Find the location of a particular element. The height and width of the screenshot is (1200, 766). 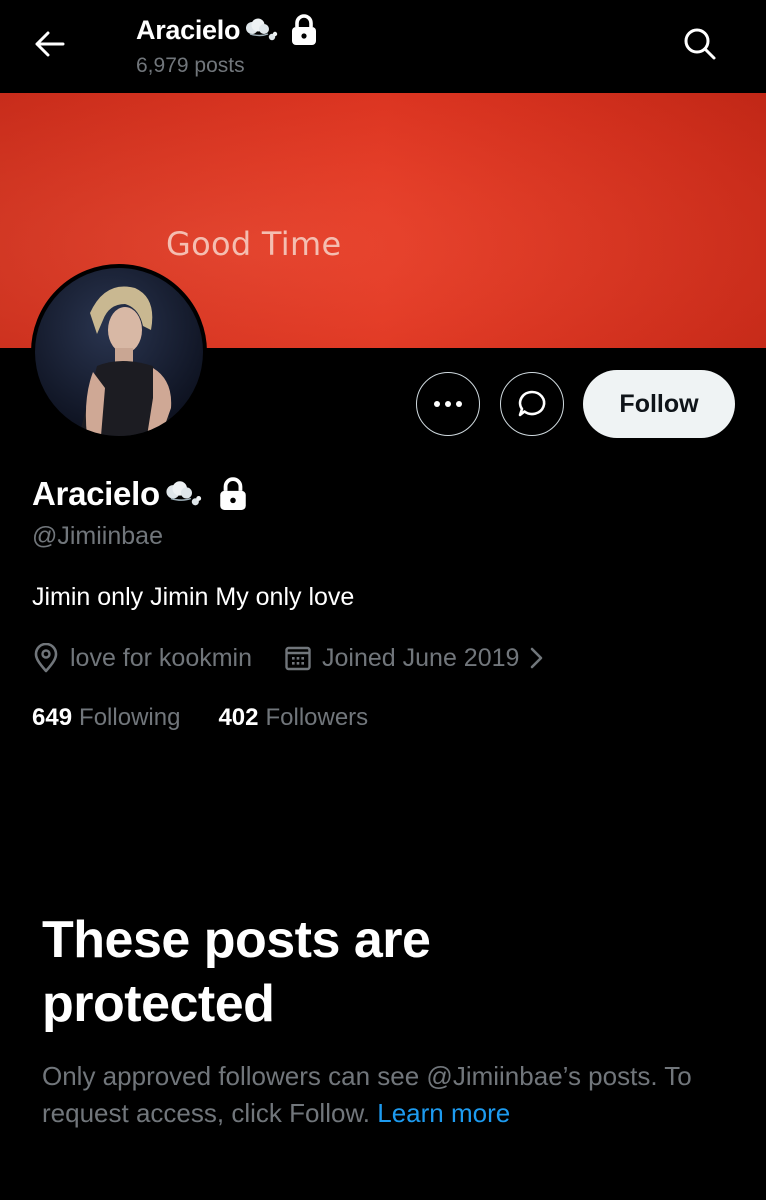

banner-text: Good Time is located at coordinates (254, 244).